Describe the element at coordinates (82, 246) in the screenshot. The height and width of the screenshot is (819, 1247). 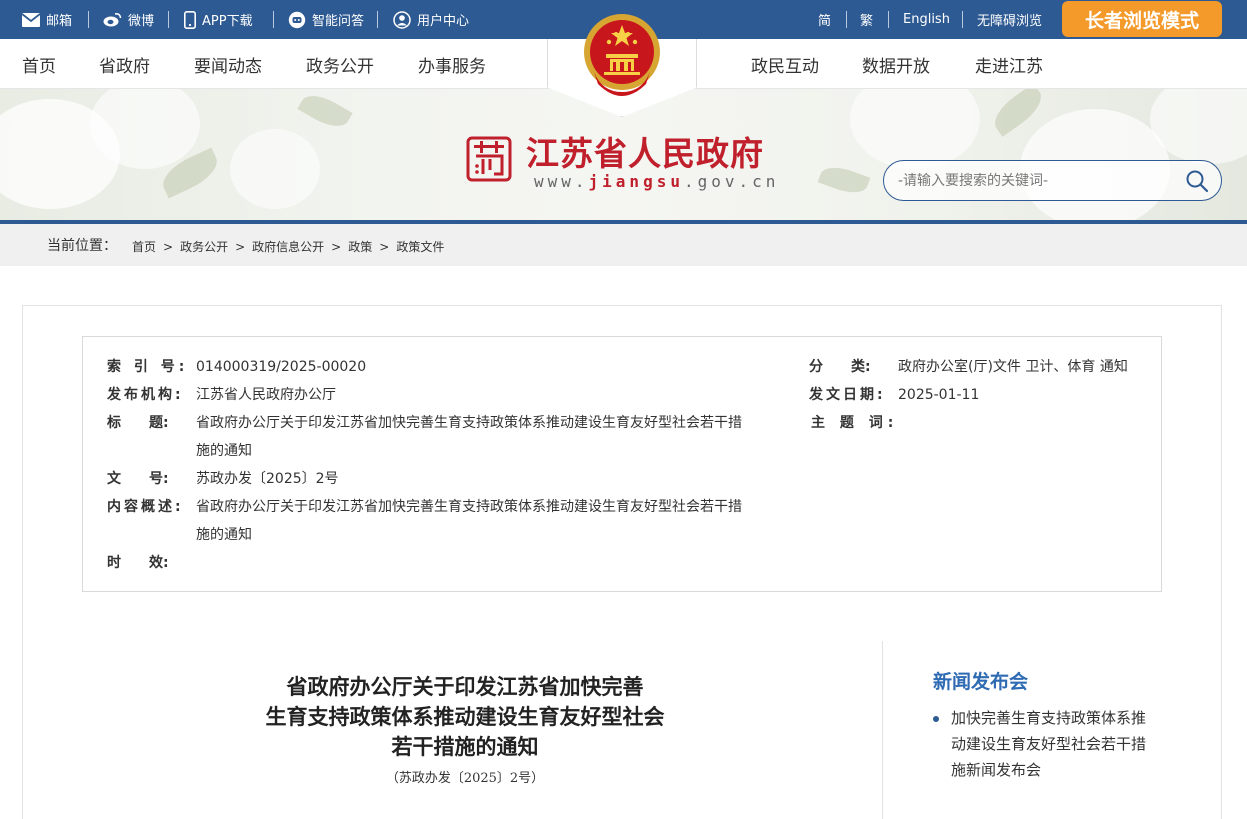
I see `breadcrumb-label: 当前位置：` at that location.